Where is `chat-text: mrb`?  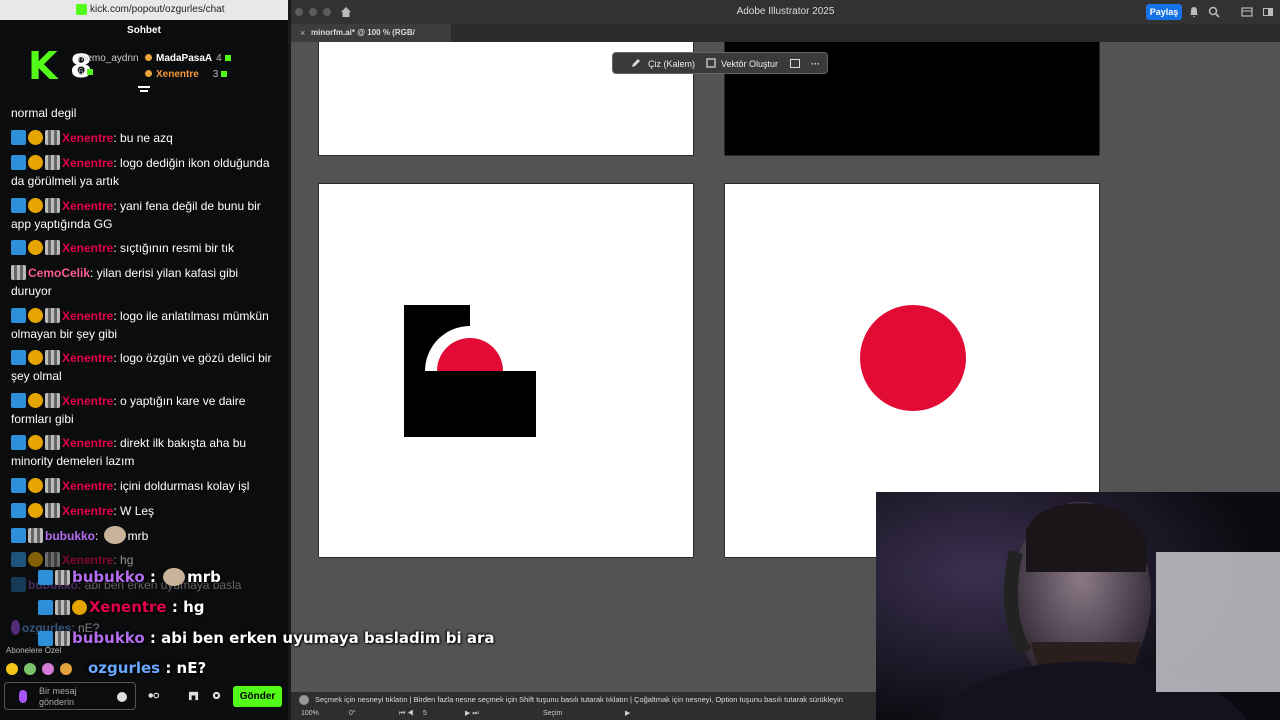
chat-text: mrb is located at coordinates (138, 536).